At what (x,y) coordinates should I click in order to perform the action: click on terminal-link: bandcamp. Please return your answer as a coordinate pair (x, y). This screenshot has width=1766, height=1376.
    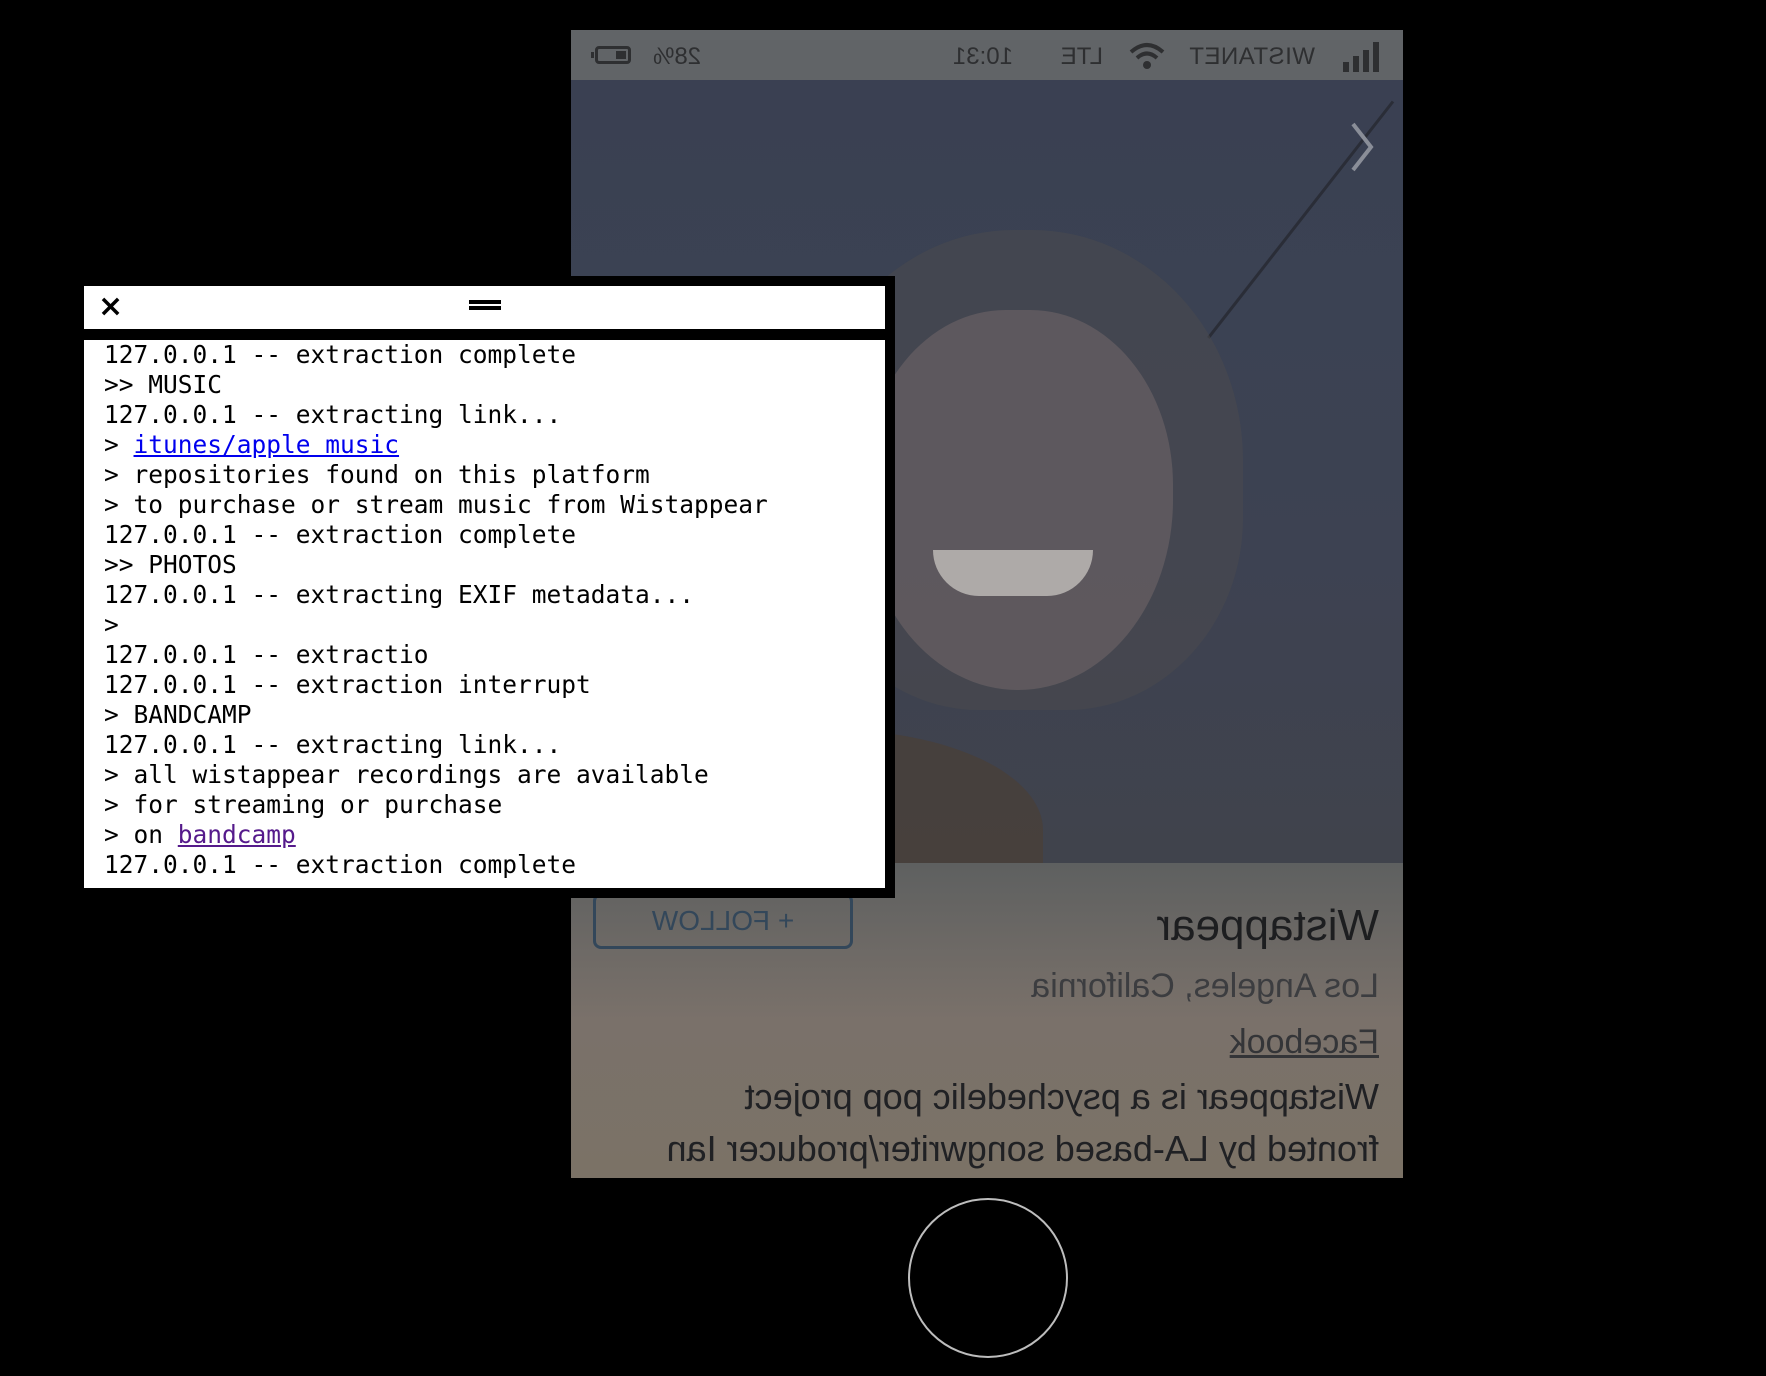
    Looking at the image, I should click on (237, 834).